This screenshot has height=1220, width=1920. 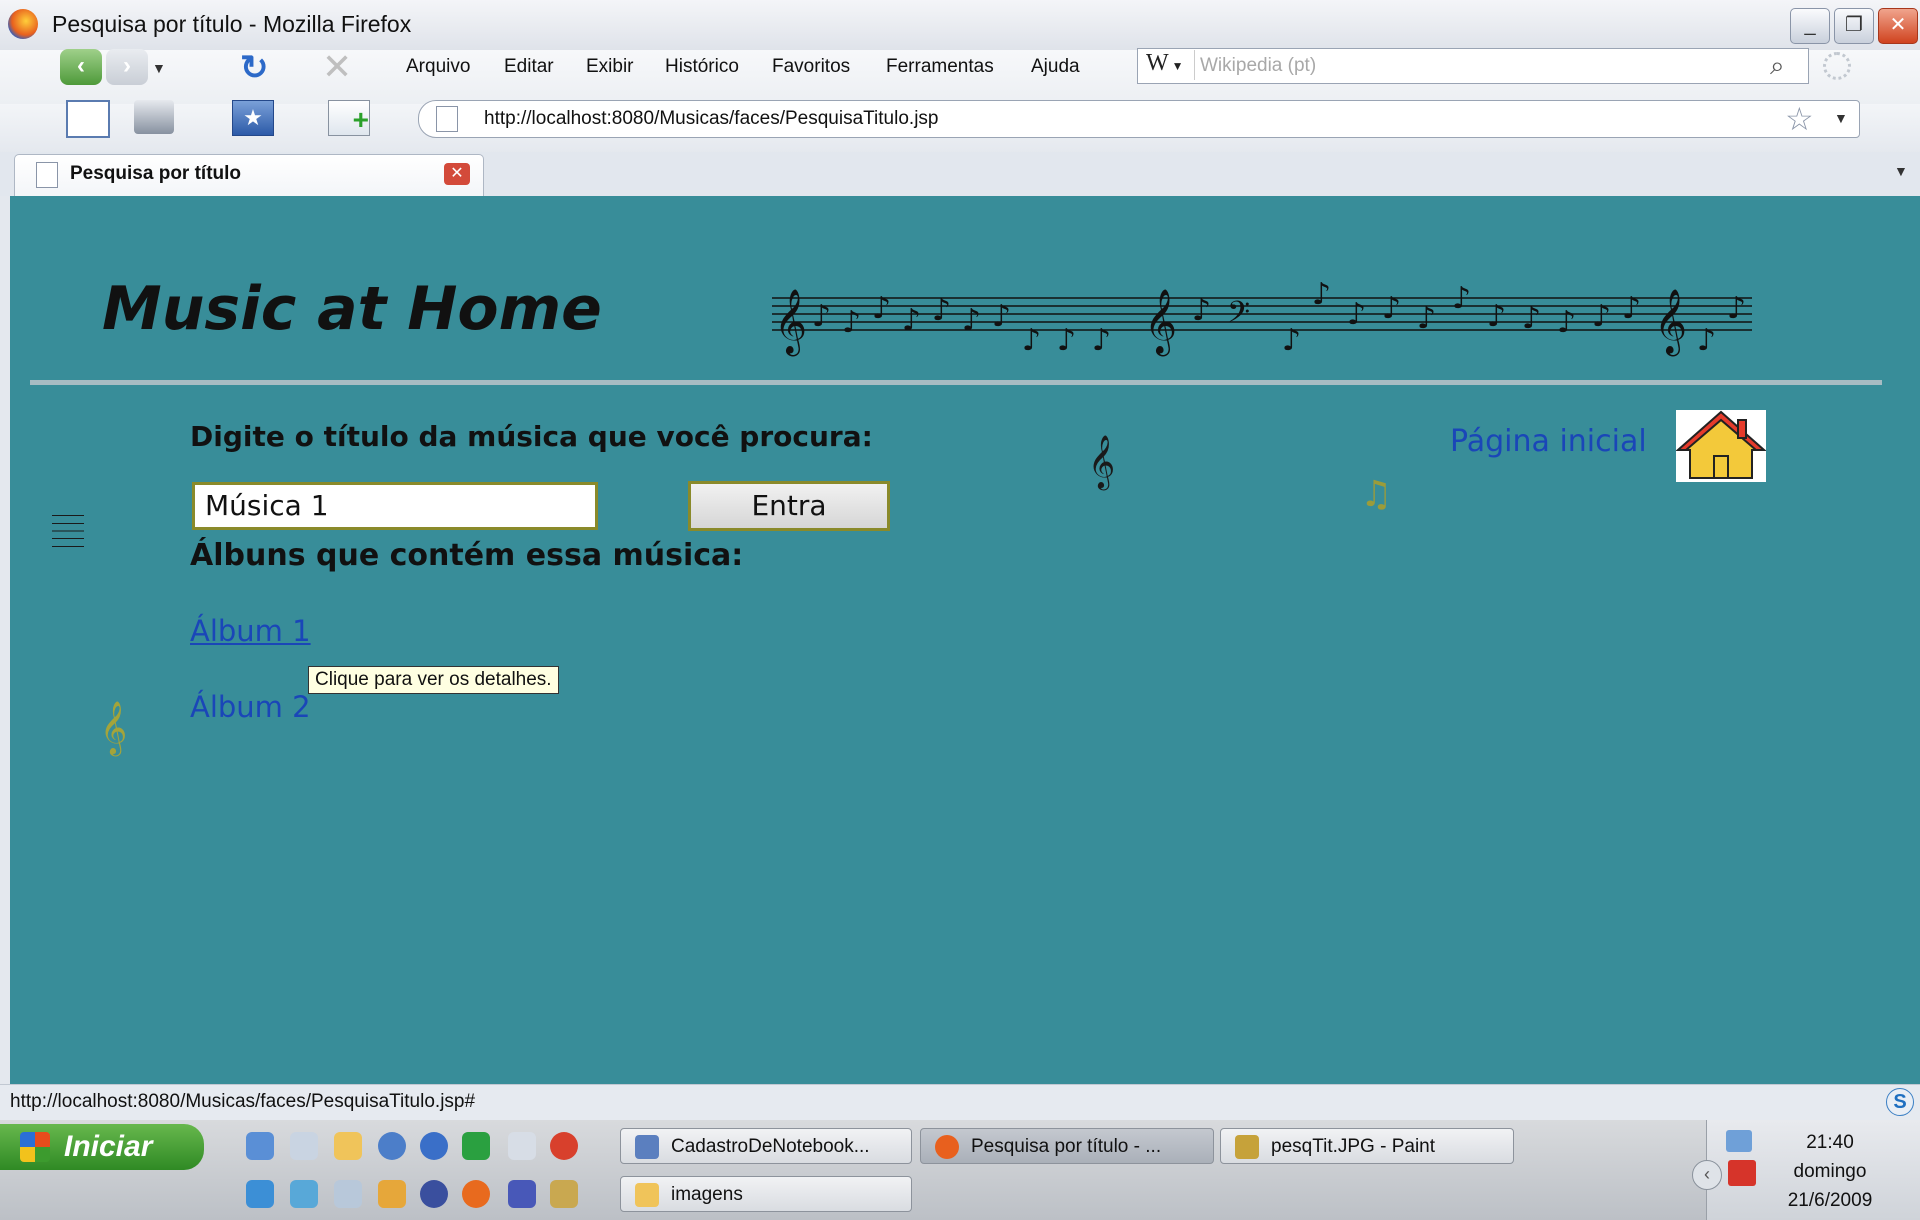 What do you see at coordinates (1157, 63) in the screenshot?
I see `wikipedia-icon: W` at bounding box center [1157, 63].